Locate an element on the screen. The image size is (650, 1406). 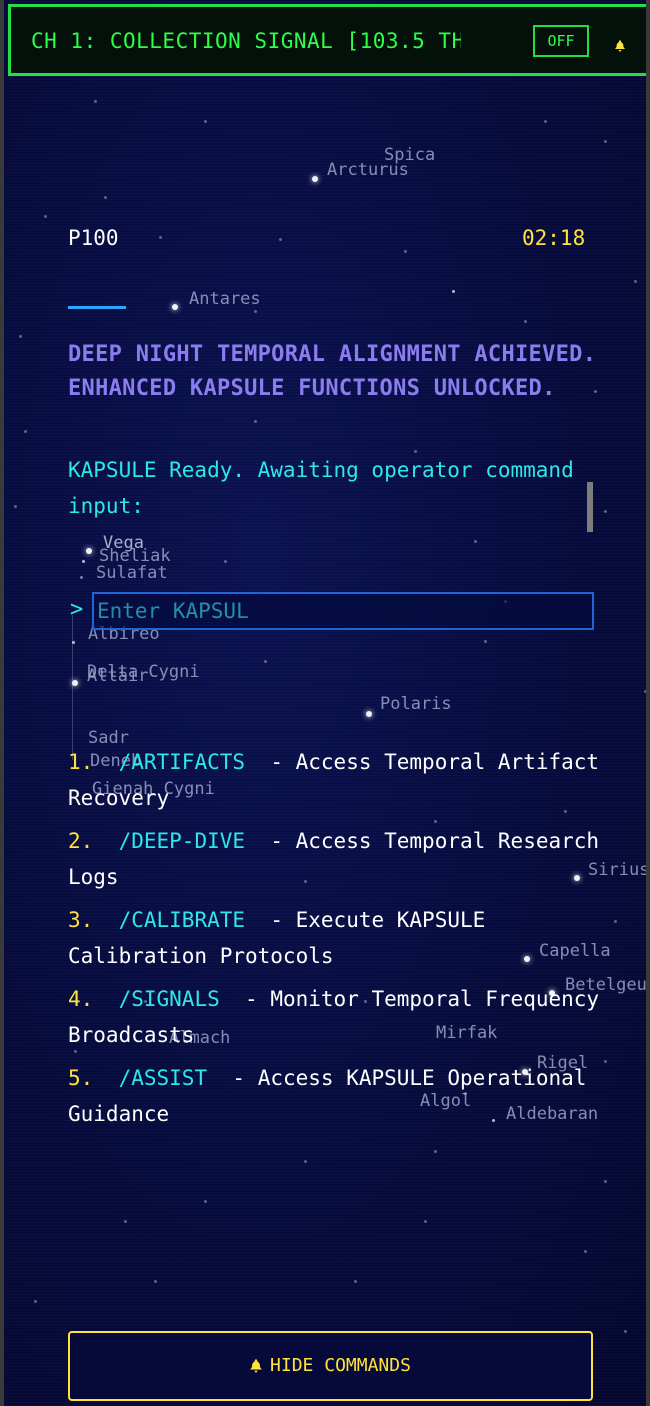
star-label-polaris: Polaris is located at coordinates (416, 704).